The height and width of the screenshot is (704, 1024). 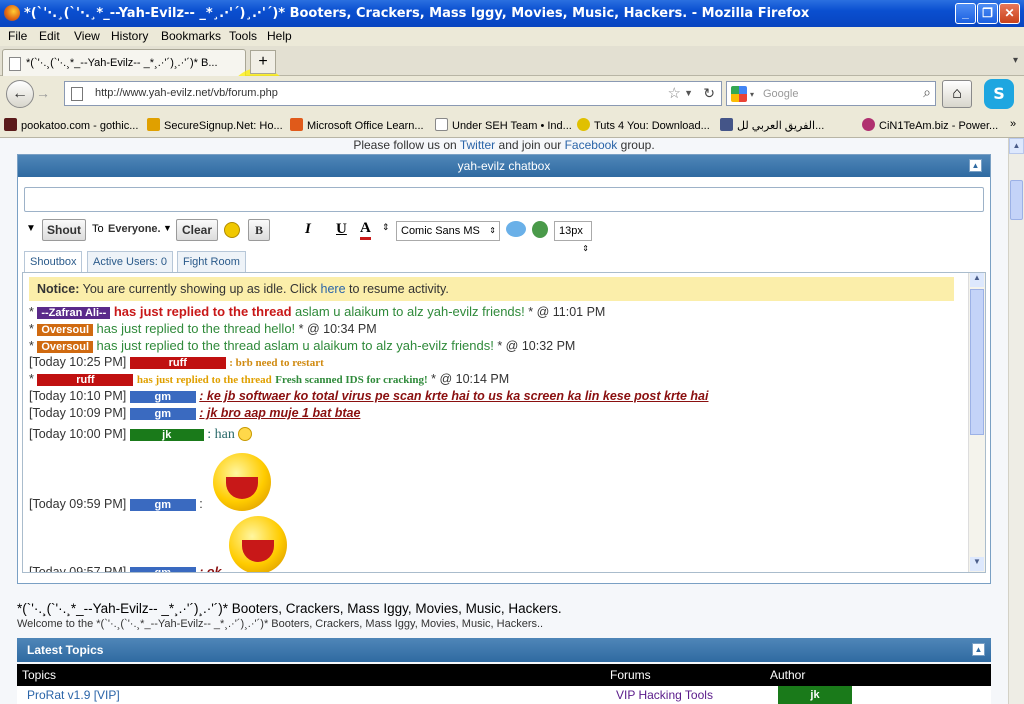 I want to click on tab-list-icon: ▾, so click(x=1015, y=60).